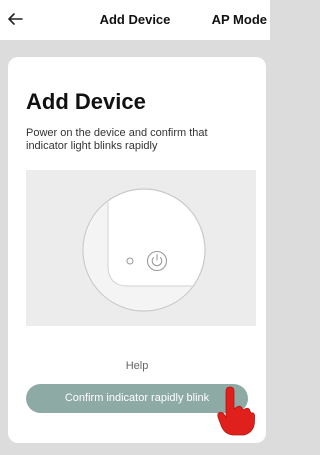 This screenshot has width=320, height=455. What do you see at coordinates (137, 366) in the screenshot?
I see `help-link: Help` at bounding box center [137, 366].